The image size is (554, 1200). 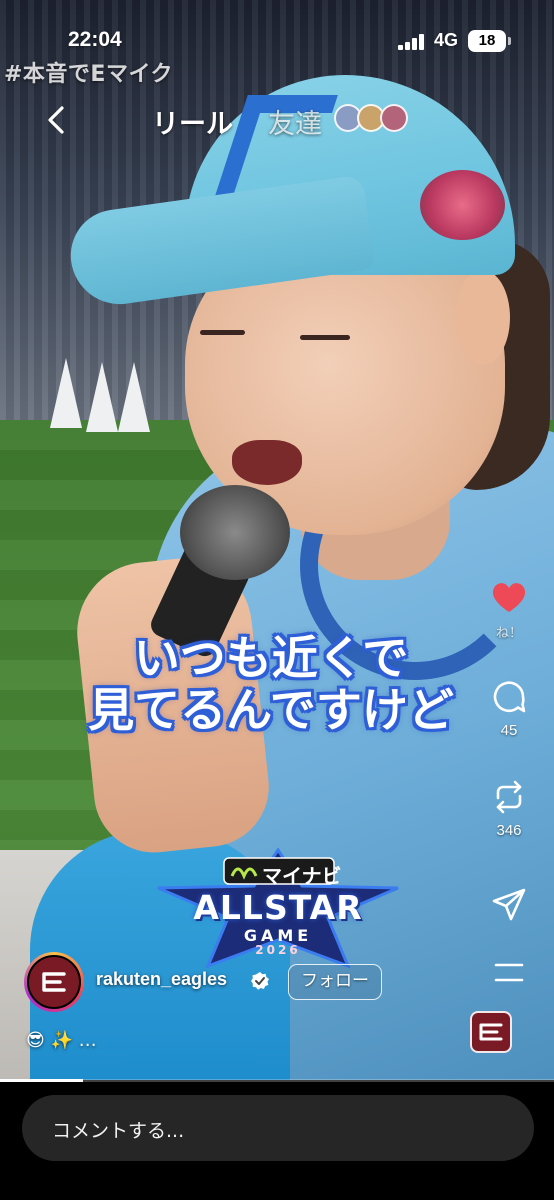 I want to click on cap-patch, so click(x=462, y=205).